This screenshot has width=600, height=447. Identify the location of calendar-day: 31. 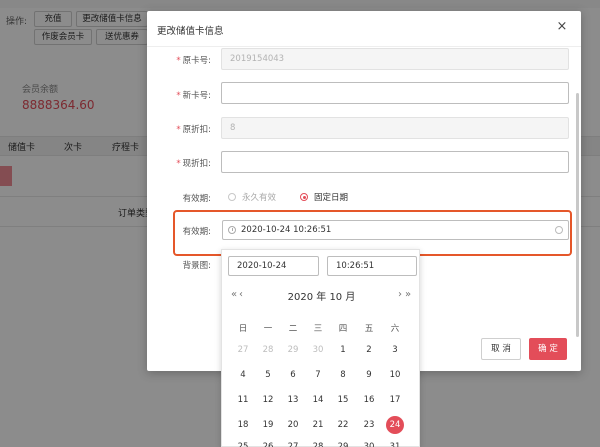
(395, 442).